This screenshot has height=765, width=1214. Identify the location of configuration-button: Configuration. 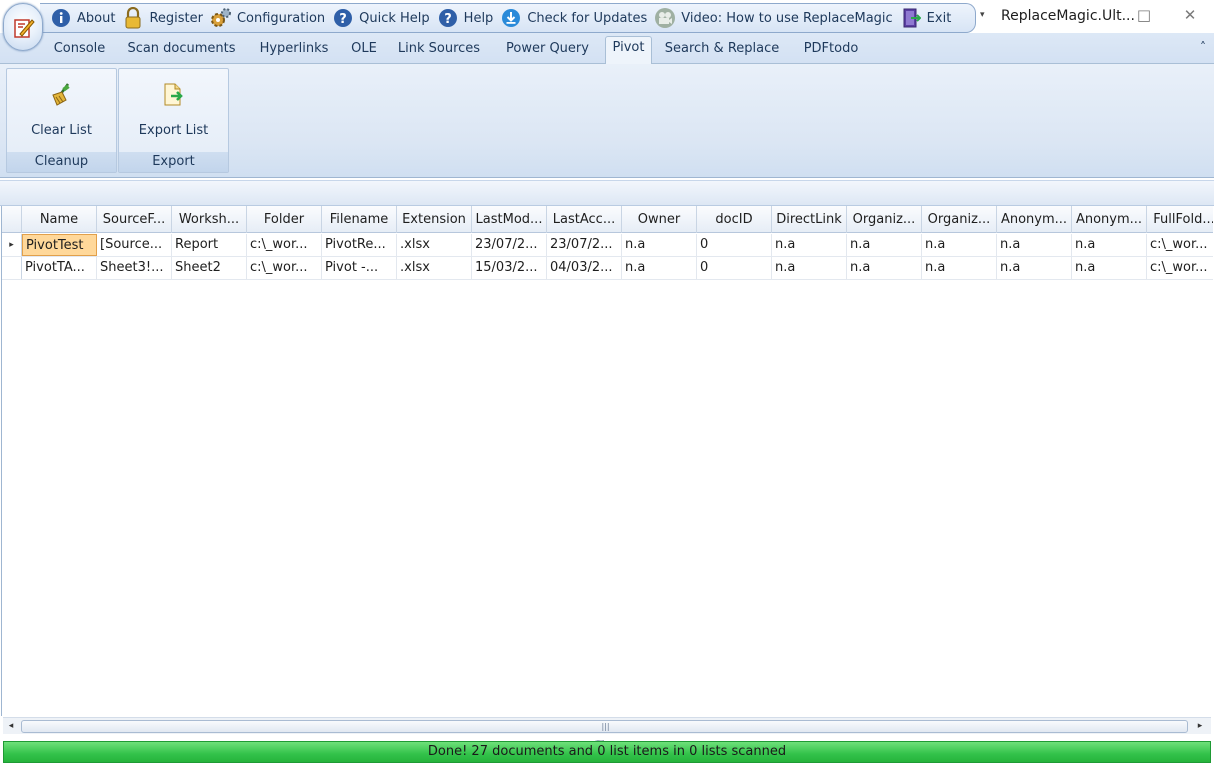
(267, 18).